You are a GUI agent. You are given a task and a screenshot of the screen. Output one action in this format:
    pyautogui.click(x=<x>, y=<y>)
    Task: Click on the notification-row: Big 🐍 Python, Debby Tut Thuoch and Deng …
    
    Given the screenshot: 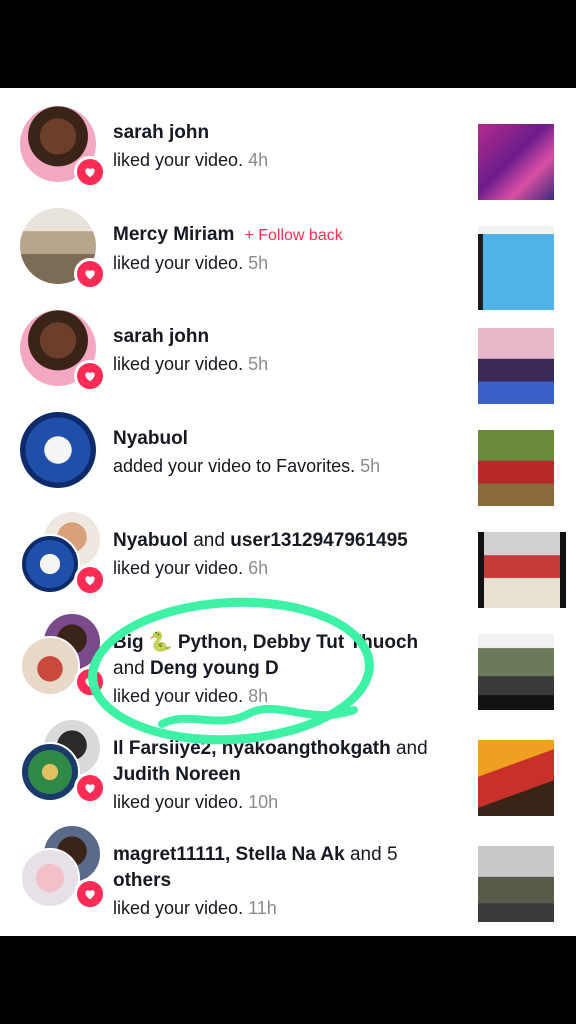 What is the action you would take?
    pyautogui.click(x=288, y=664)
    